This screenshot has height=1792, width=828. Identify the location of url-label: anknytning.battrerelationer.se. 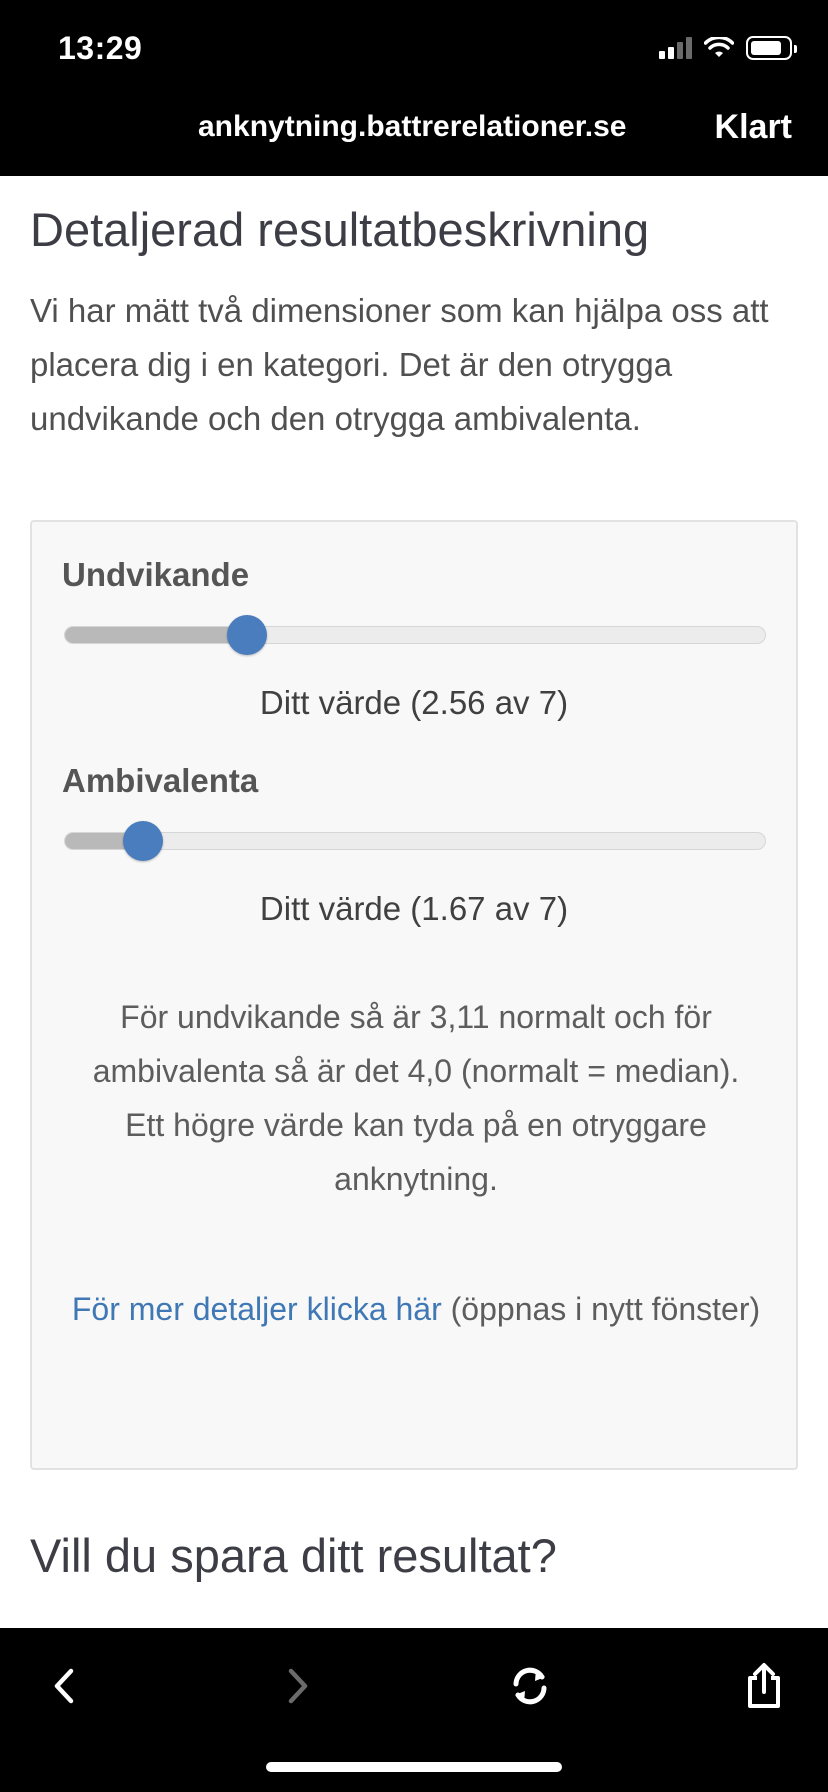
(412, 127).